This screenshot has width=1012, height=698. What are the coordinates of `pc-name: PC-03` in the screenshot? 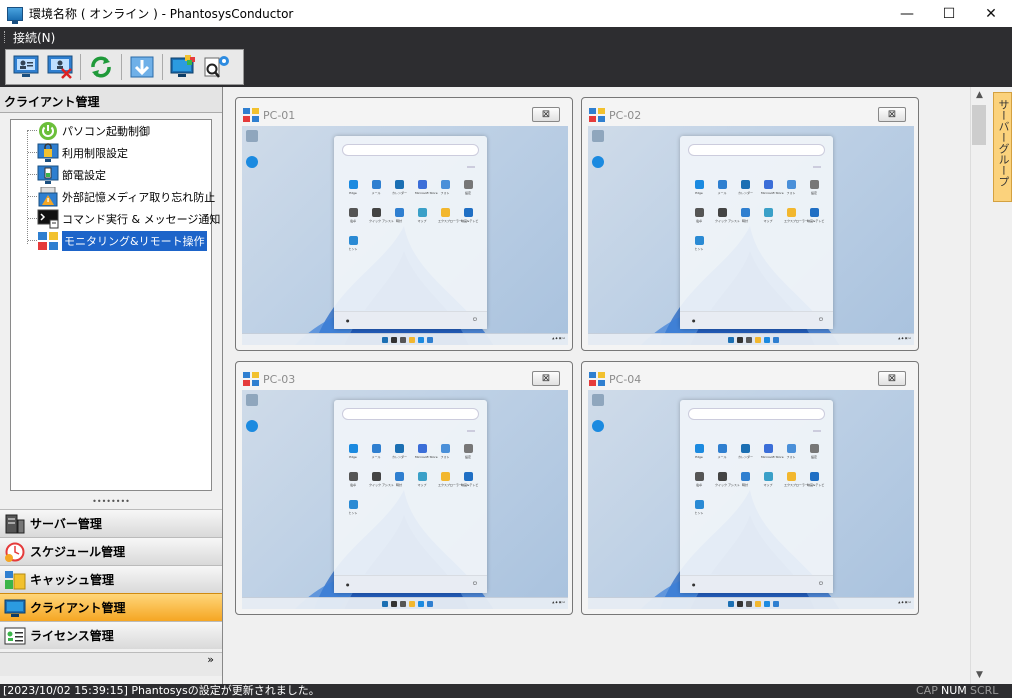 It's located at (279, 379).